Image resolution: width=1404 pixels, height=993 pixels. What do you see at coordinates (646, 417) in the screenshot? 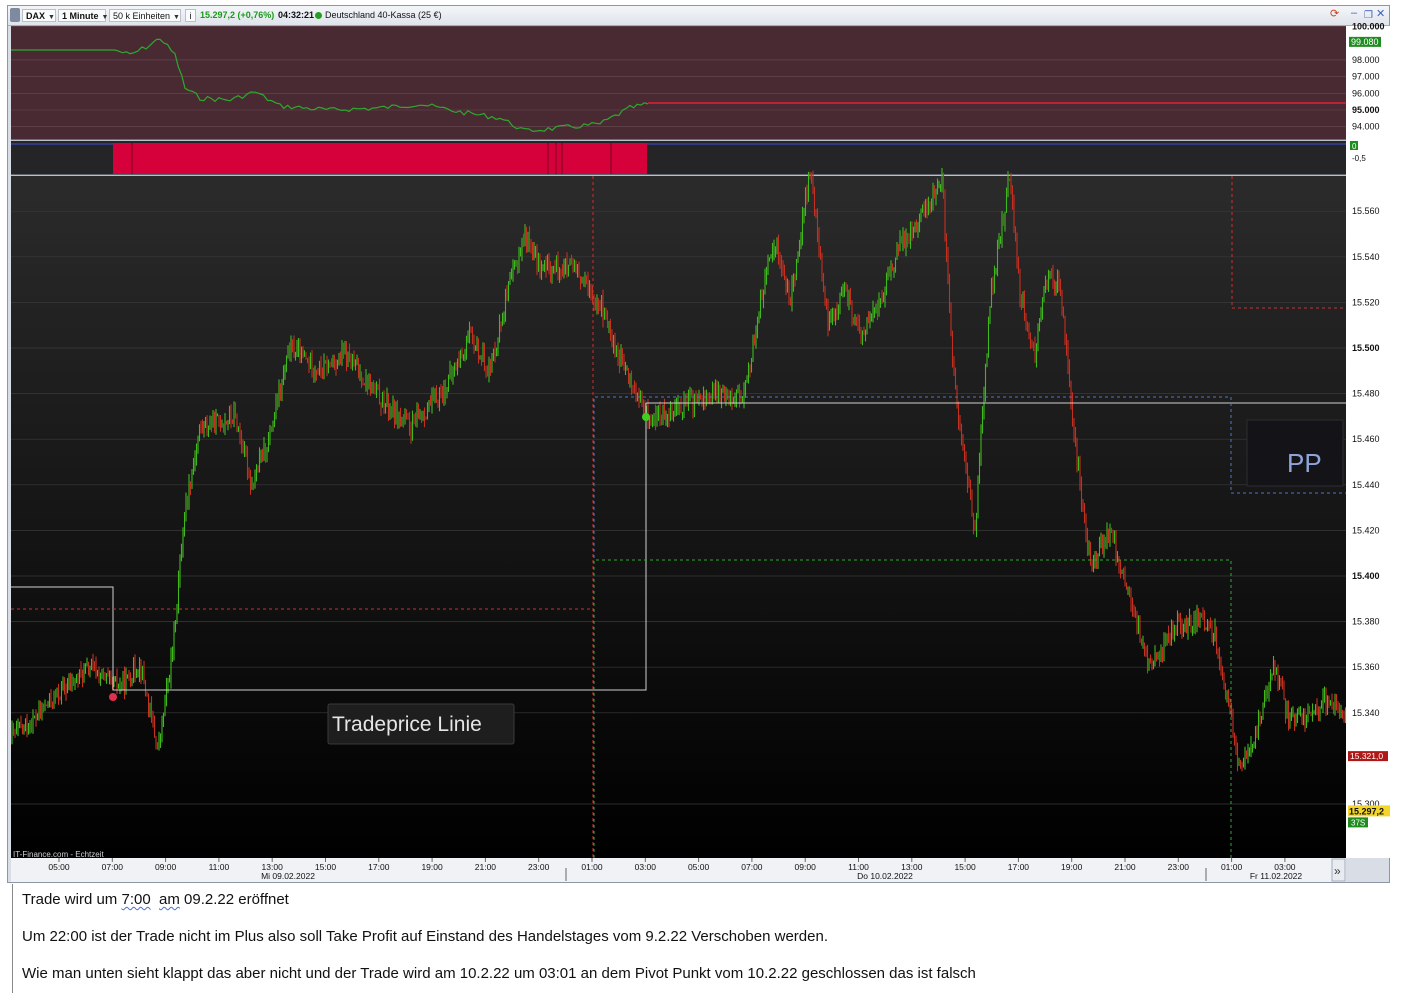
I see `exit-marker` at bounding box center [646, 417].